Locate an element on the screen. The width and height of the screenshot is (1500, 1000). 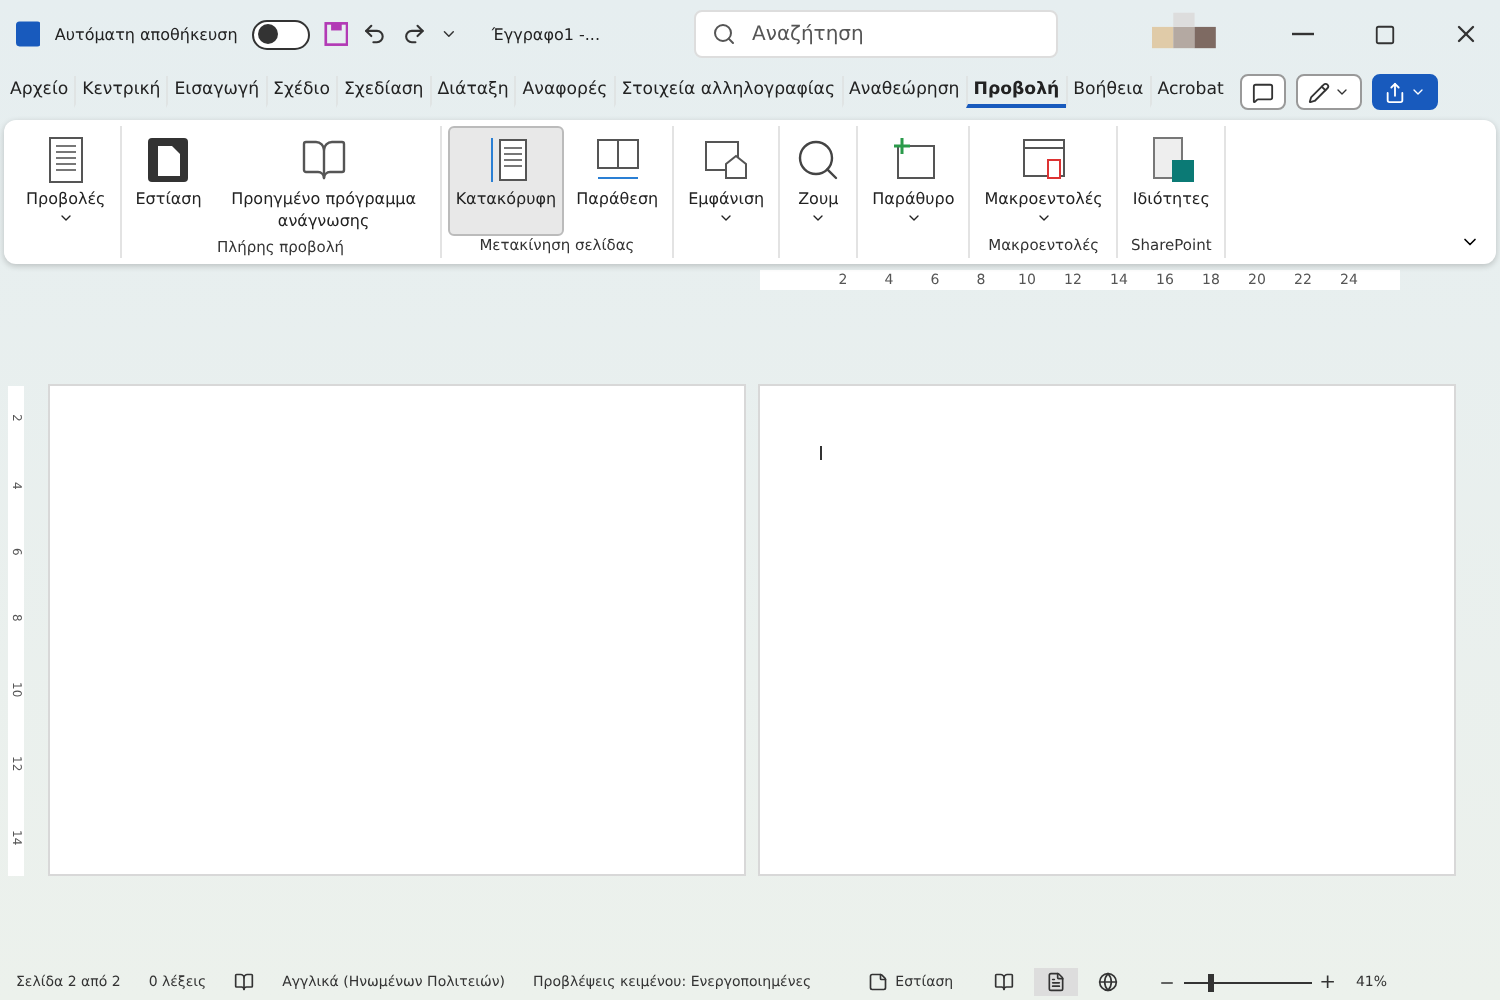
ribbon-button: Εμφάνιση is located at coordinates (726, 181).